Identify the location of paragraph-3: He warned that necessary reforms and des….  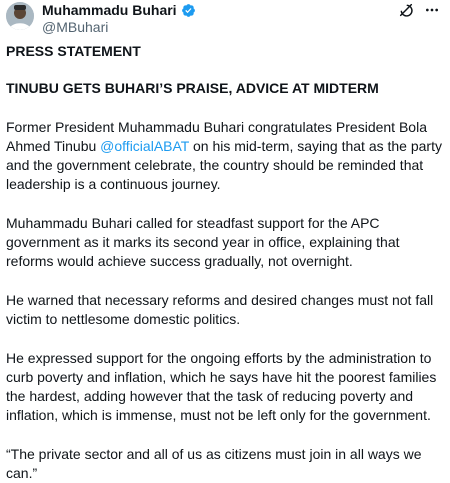
(220, 309).